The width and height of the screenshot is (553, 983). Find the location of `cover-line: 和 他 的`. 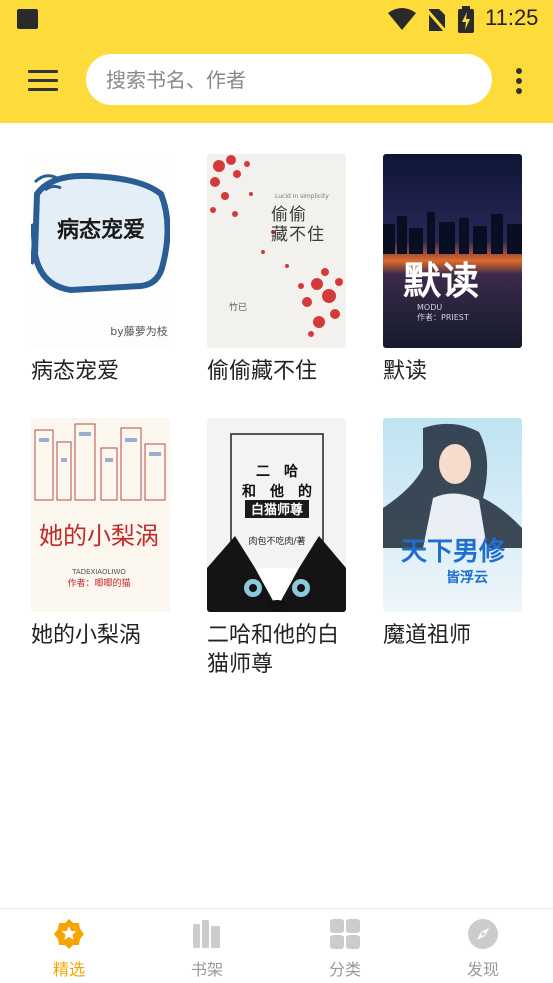

cover-line: 和 他 的 is located at coordinates (277, 491).